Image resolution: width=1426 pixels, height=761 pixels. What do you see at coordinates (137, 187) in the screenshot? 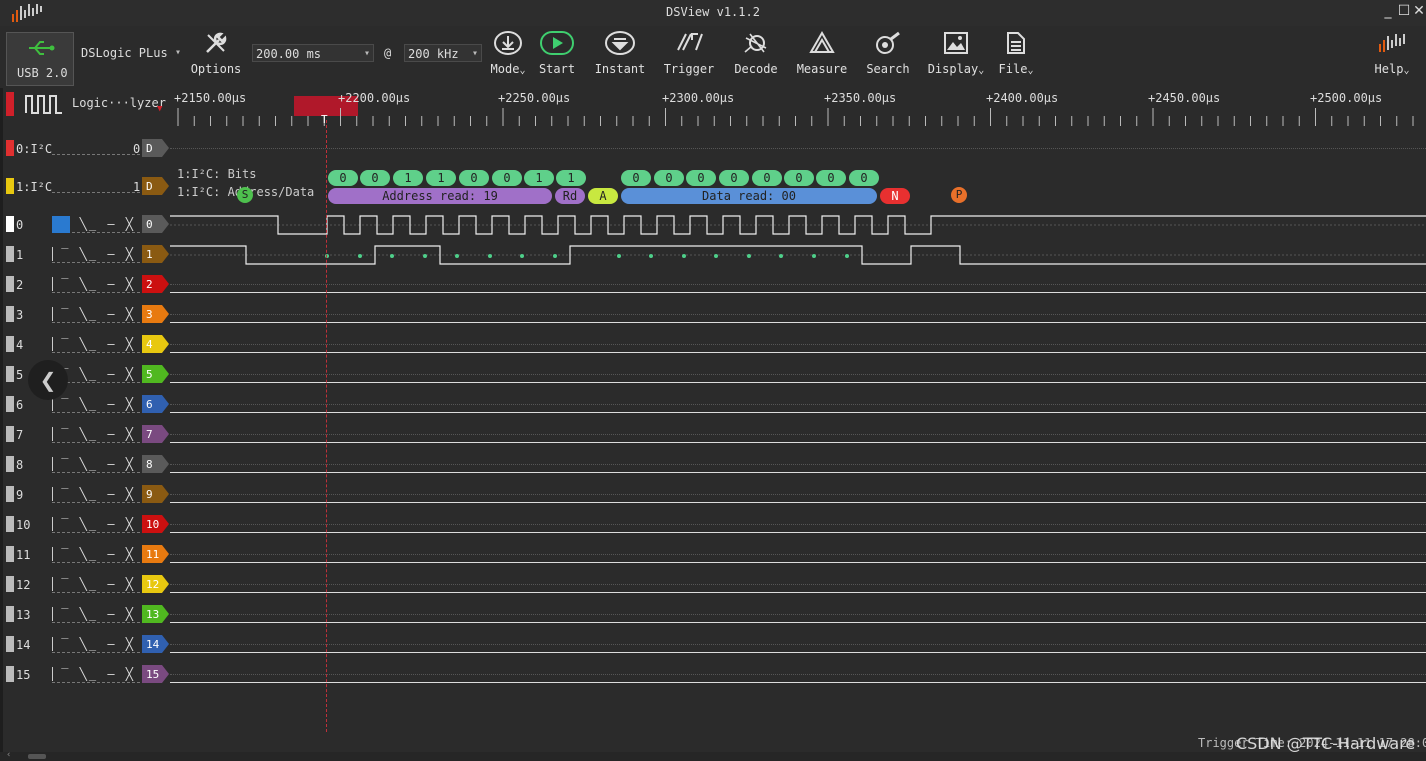
I see `decoder-1-value: 1` at bounding box center [137, 187].